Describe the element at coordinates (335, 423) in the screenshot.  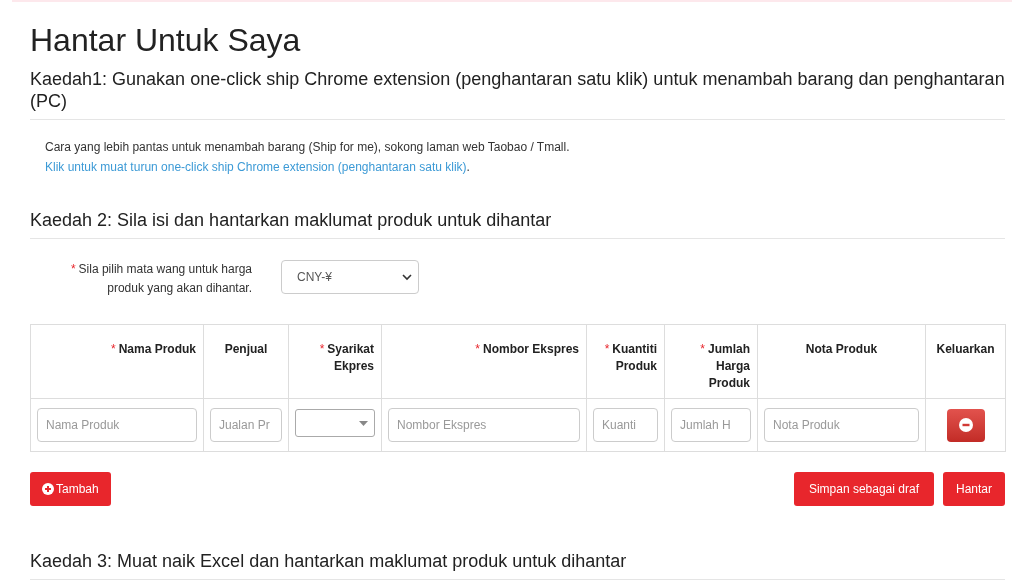
I see `select-field` at that location.